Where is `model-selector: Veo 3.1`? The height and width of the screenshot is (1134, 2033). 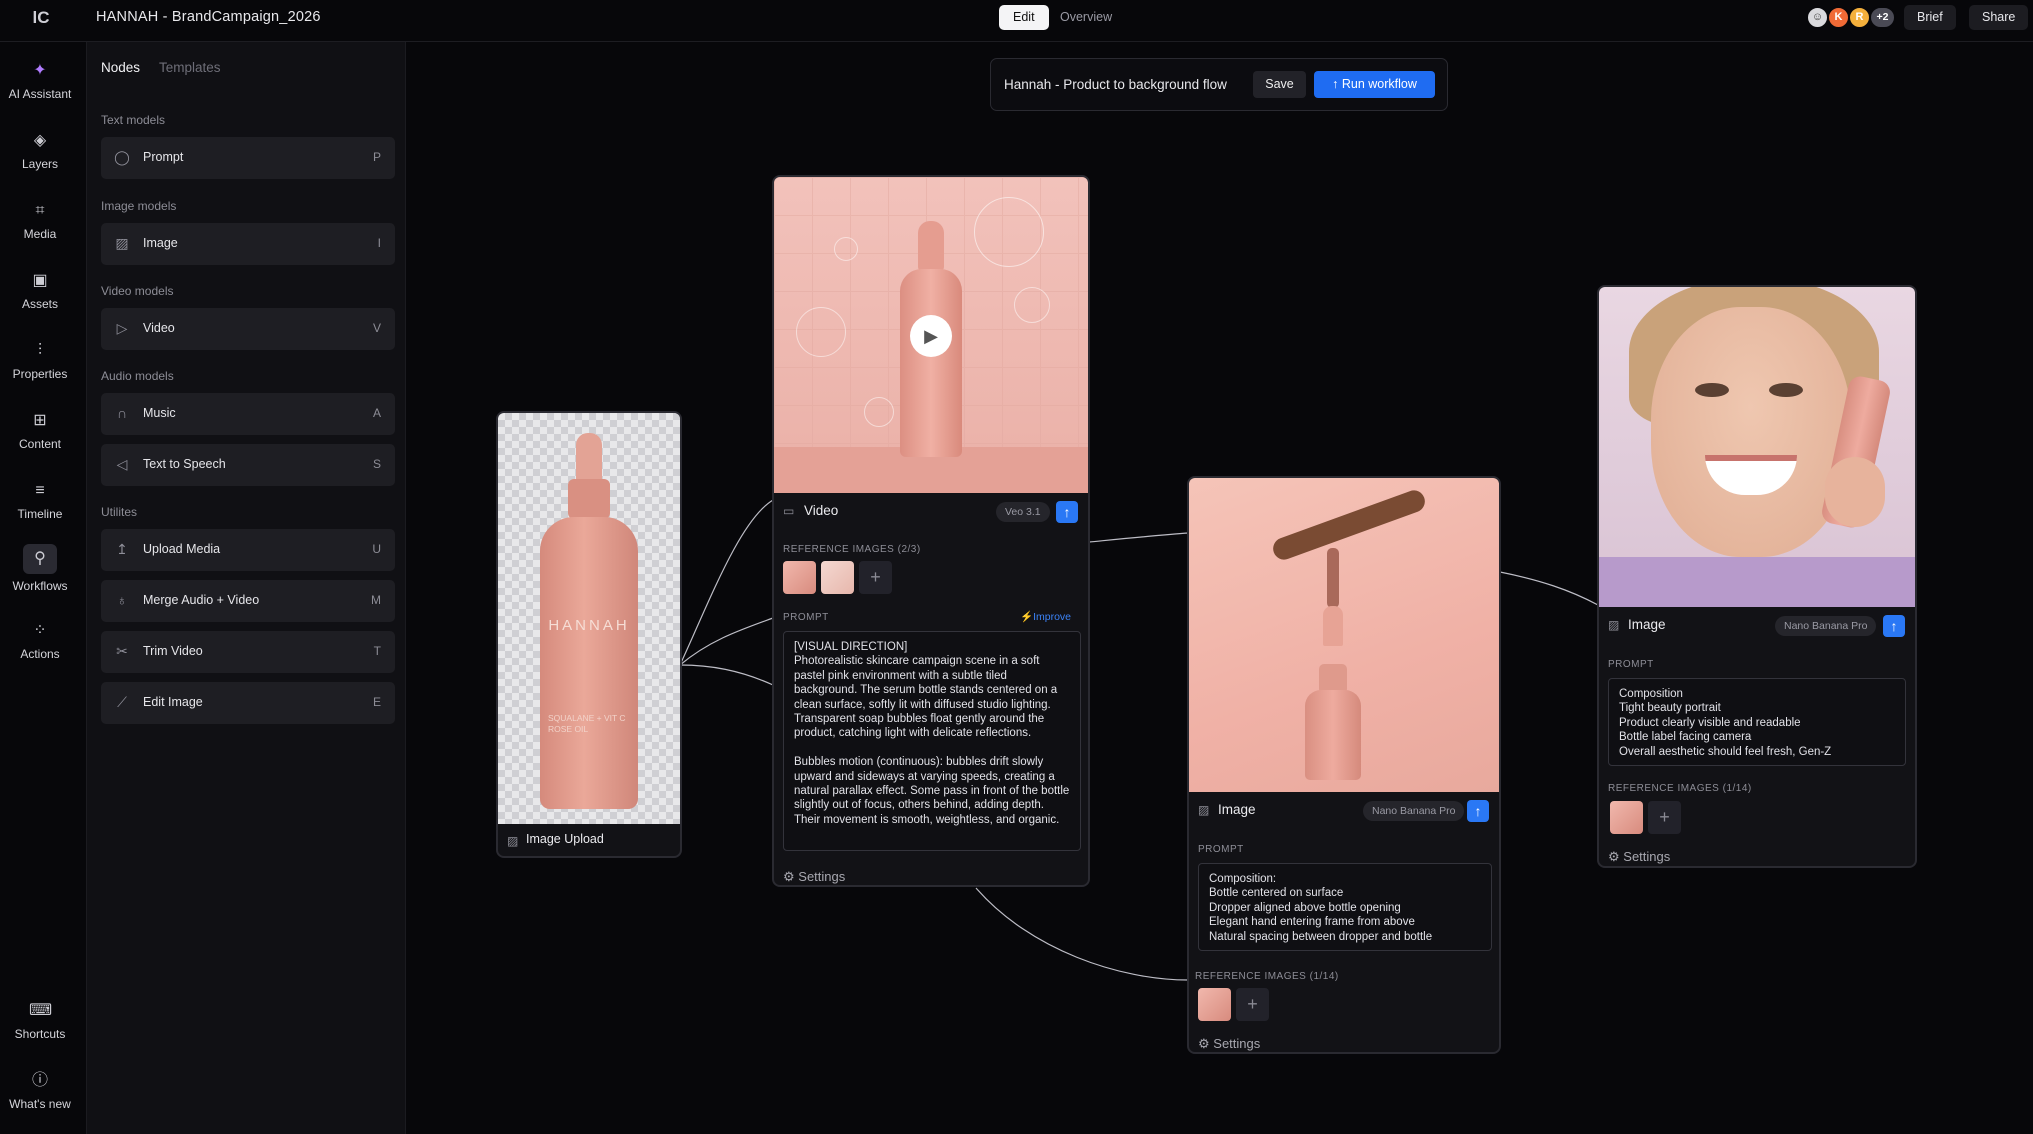 model-selector: Veo 3.1 is located at coordinates (1023, 512).